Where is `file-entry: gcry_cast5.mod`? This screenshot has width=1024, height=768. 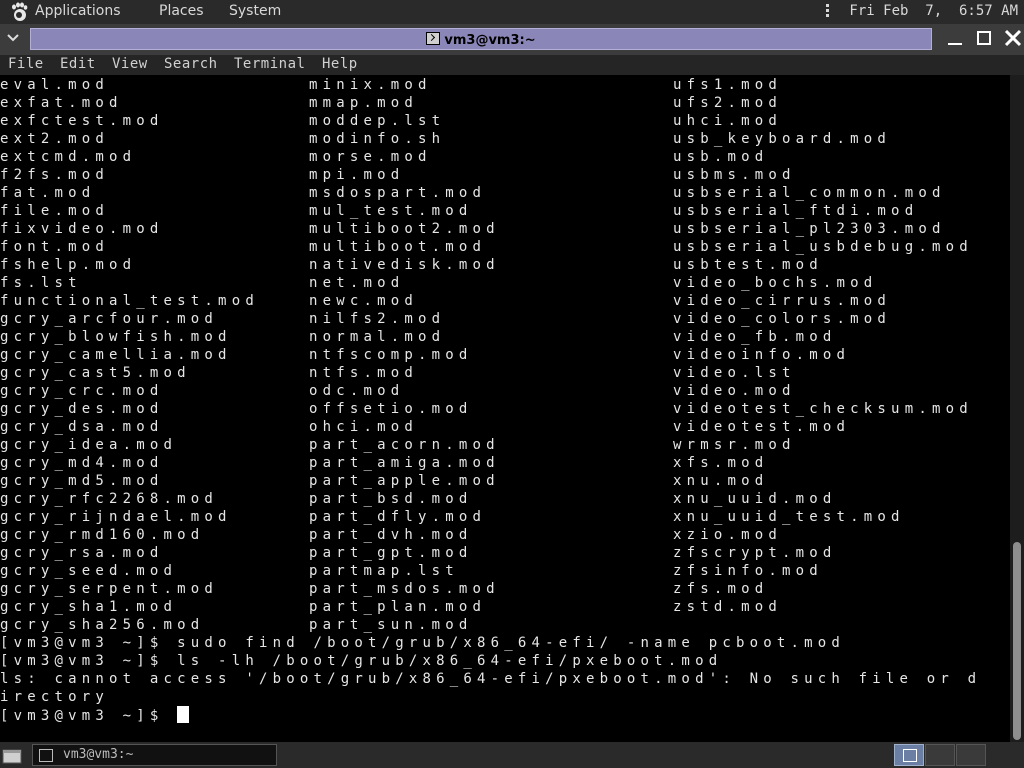 file-entry: gcry_cast5.mod is located at coordinates (95, 373).